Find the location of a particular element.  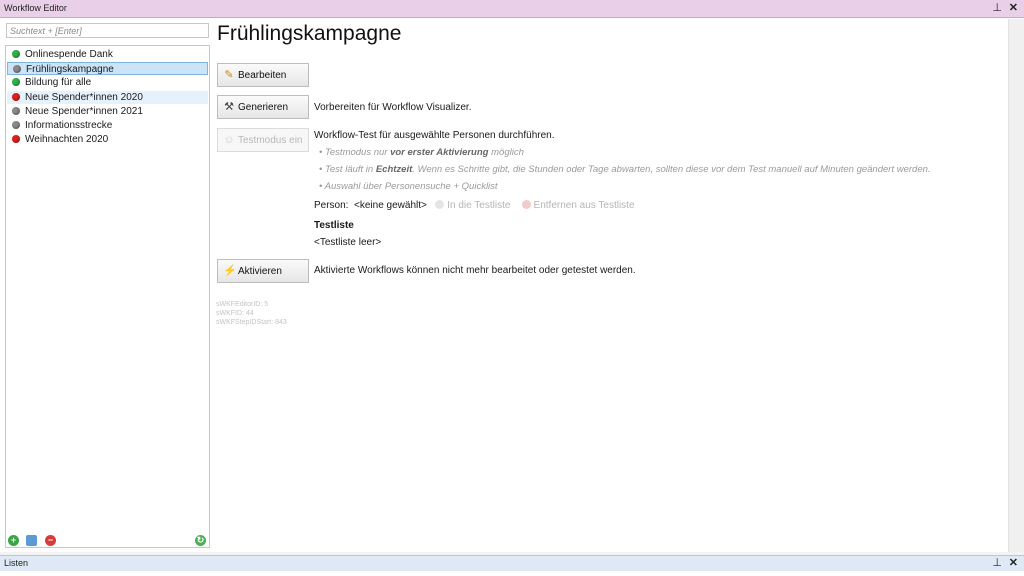

workflow-label: Onlinespende Dank is located at coordinates (69, 54).